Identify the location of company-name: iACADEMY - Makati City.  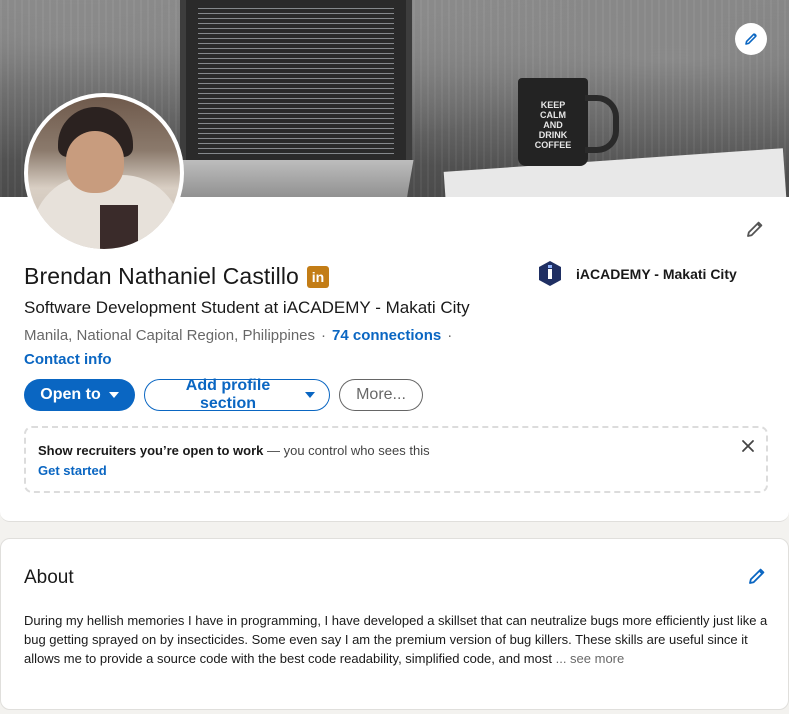
(656, 274).